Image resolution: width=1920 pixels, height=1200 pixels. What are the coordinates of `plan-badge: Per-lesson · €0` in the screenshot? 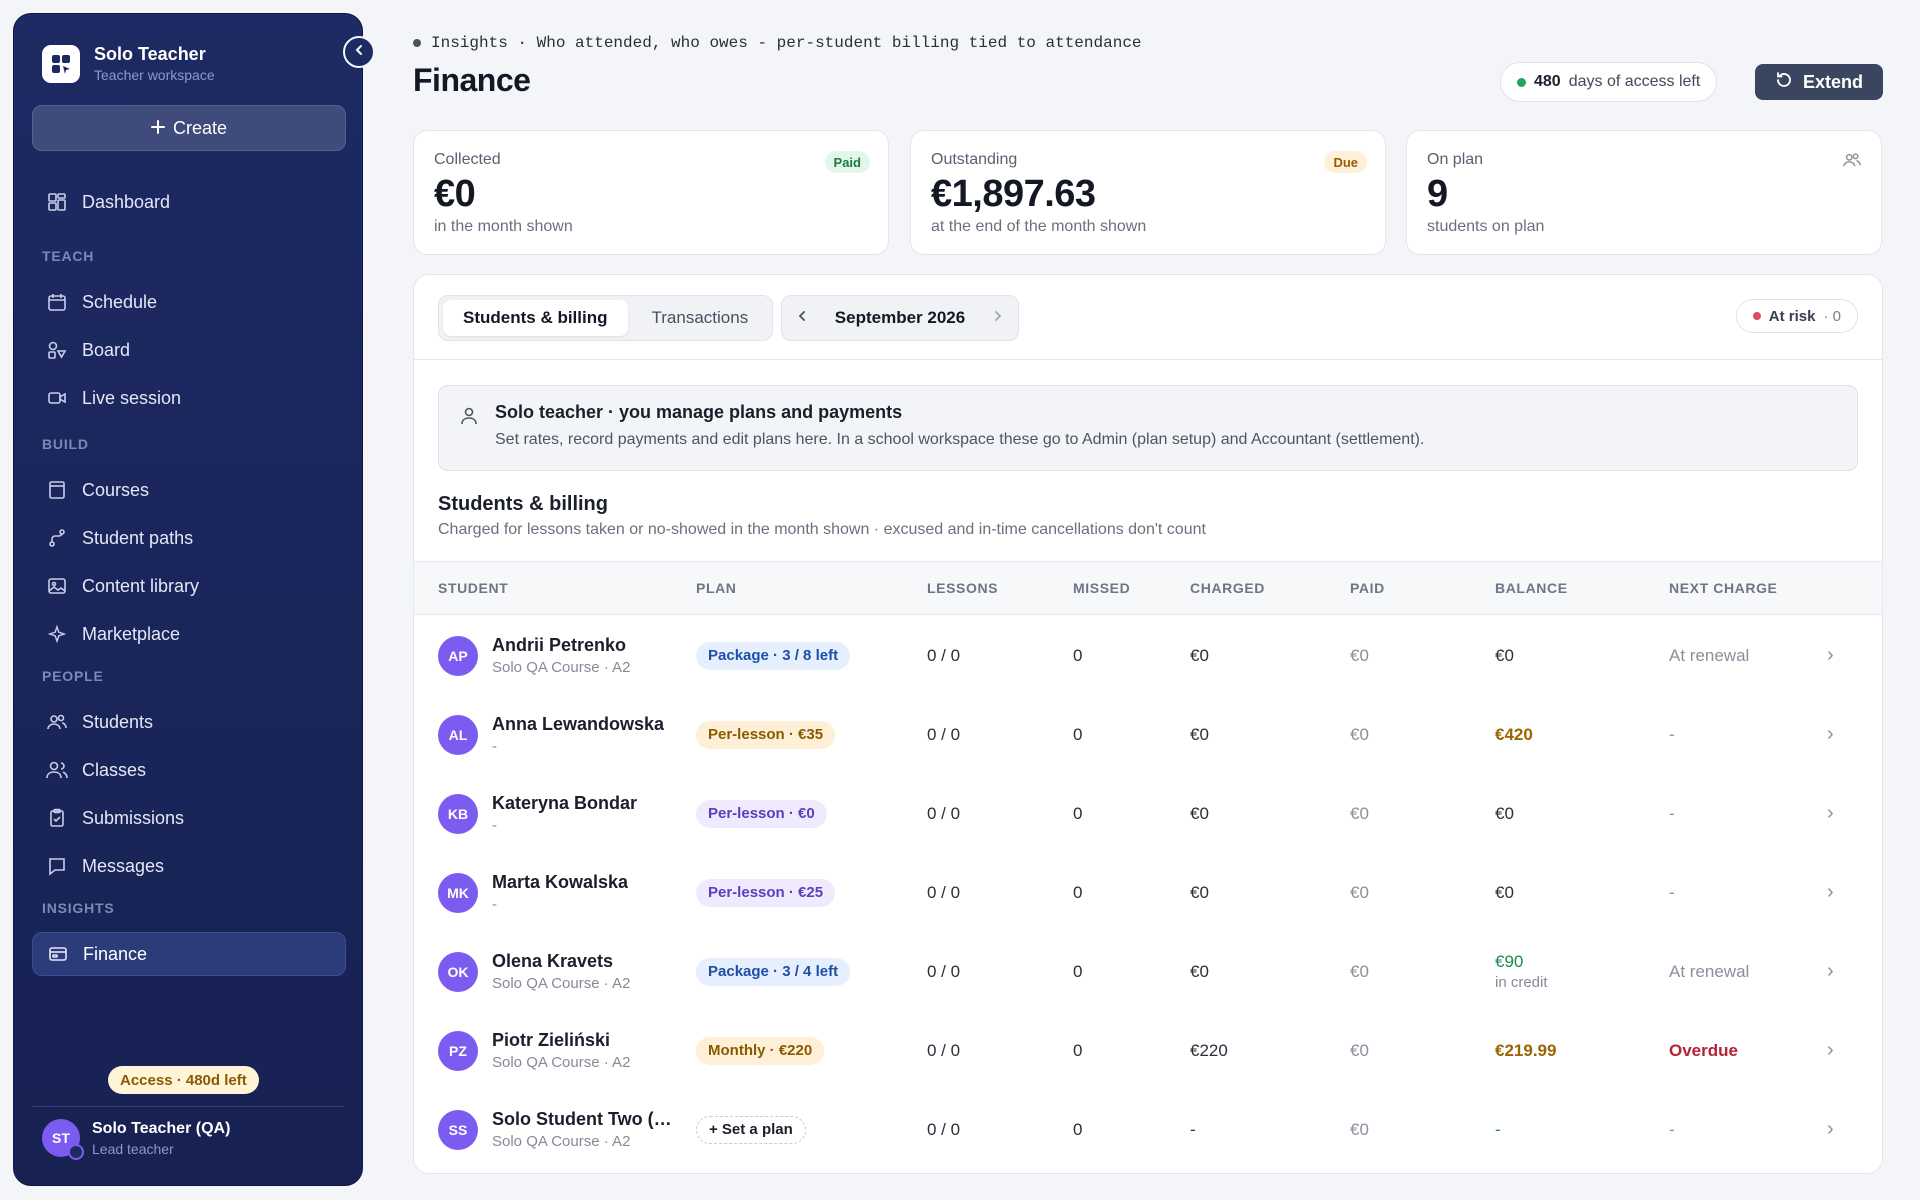 It's located at (761, 813).